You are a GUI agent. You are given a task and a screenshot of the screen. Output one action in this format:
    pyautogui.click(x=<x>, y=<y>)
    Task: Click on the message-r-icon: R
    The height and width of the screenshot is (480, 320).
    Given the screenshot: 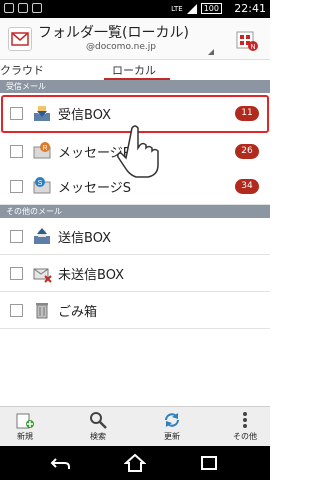 What is the action you would take?
    pyautogui.click(x=42, y=151)
    